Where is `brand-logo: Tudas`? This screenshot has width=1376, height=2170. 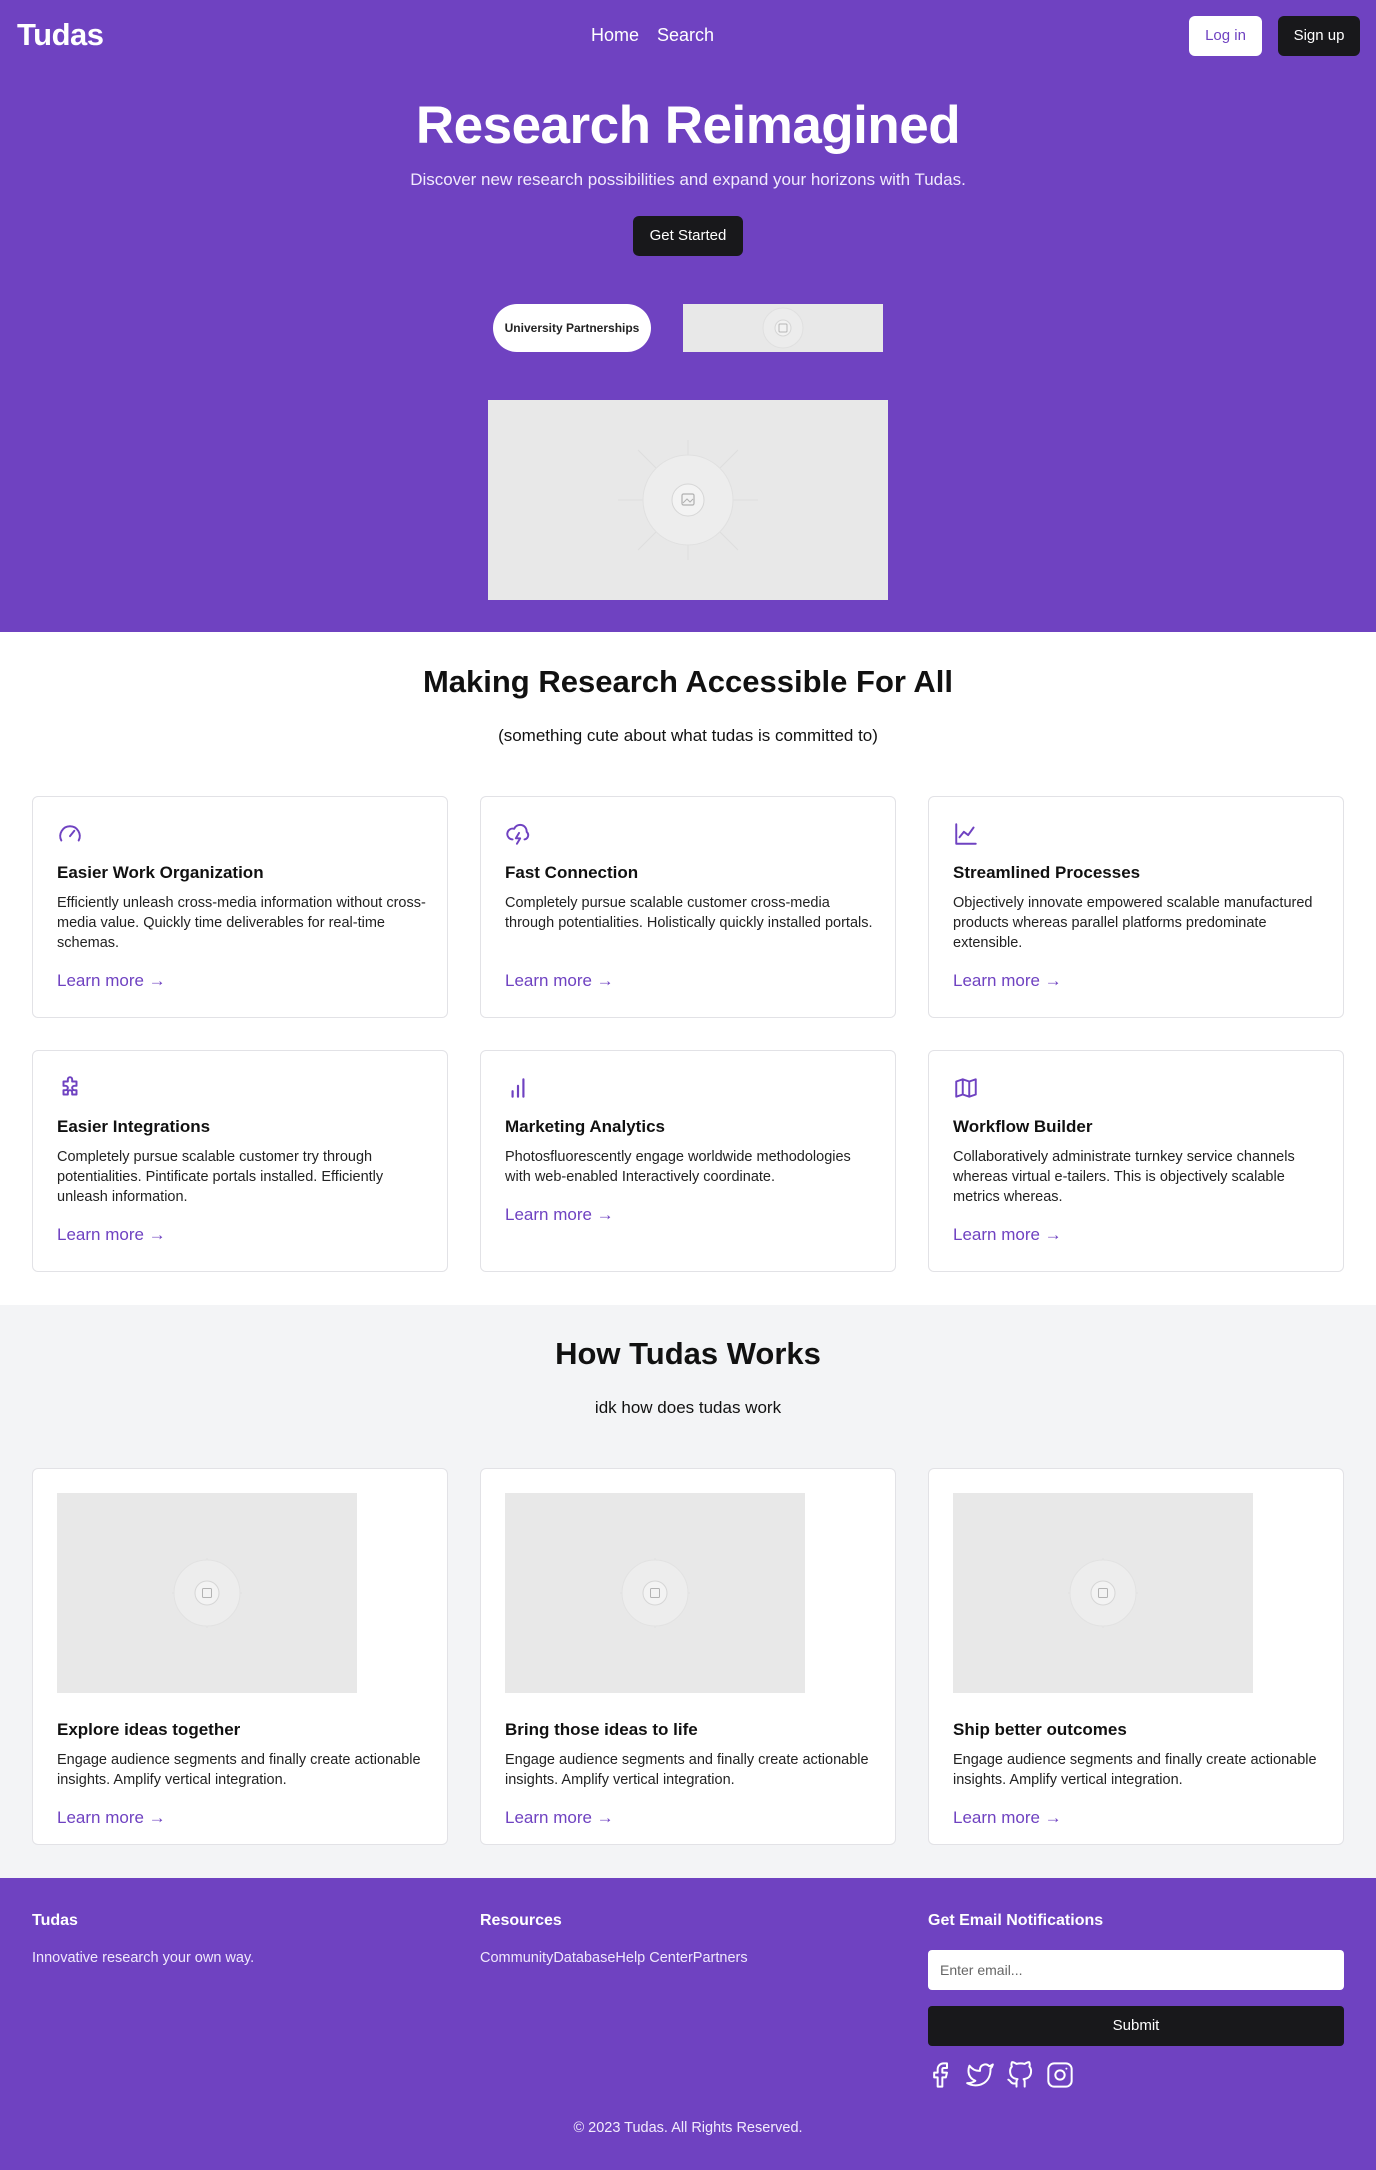
brand-logo: Tudas is located at coordinates (60, 35).